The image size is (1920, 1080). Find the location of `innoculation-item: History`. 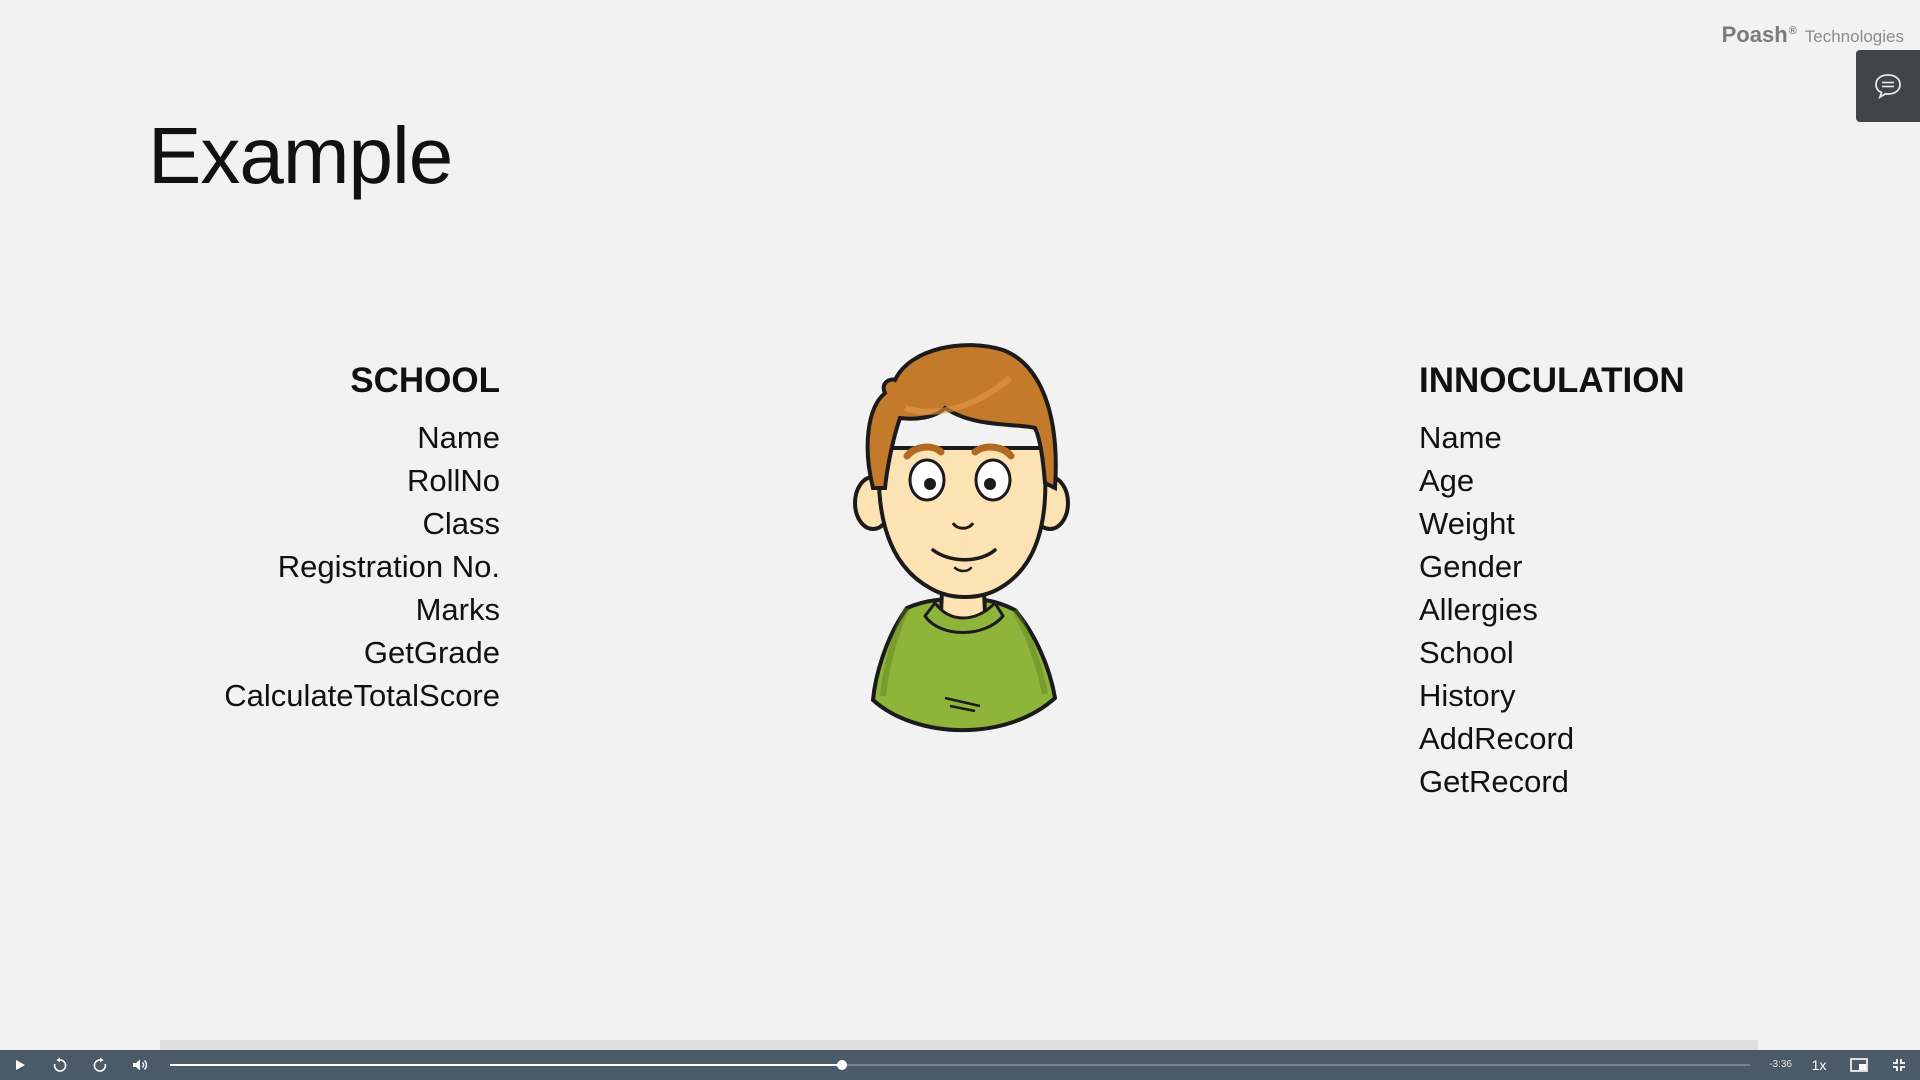

innoculation-item: History is located at coordinates (1467, 695).